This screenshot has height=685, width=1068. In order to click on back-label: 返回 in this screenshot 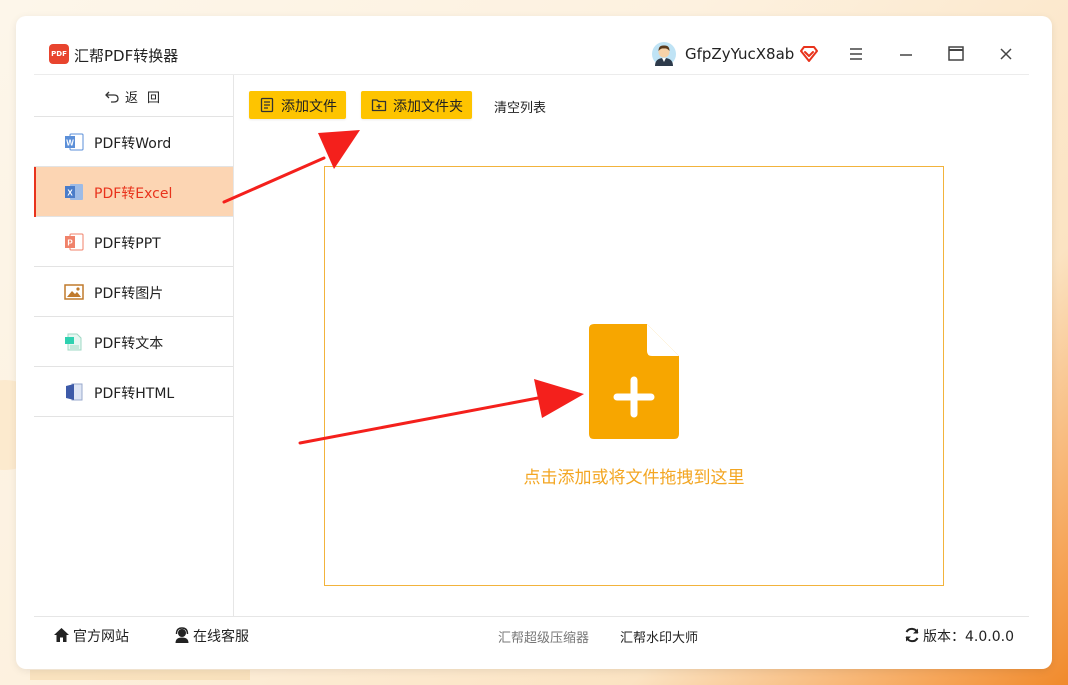, I will do `click(147, 98)`.